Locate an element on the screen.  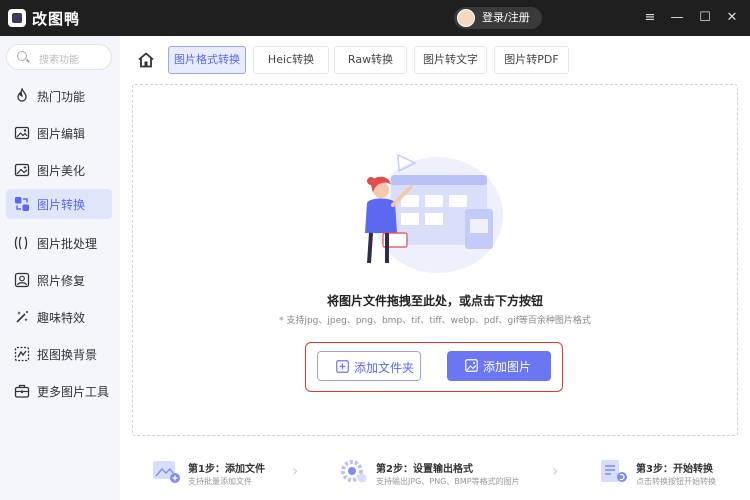
sidebar-item-label: 抠图换背景 is located at coordinates (67, 355).